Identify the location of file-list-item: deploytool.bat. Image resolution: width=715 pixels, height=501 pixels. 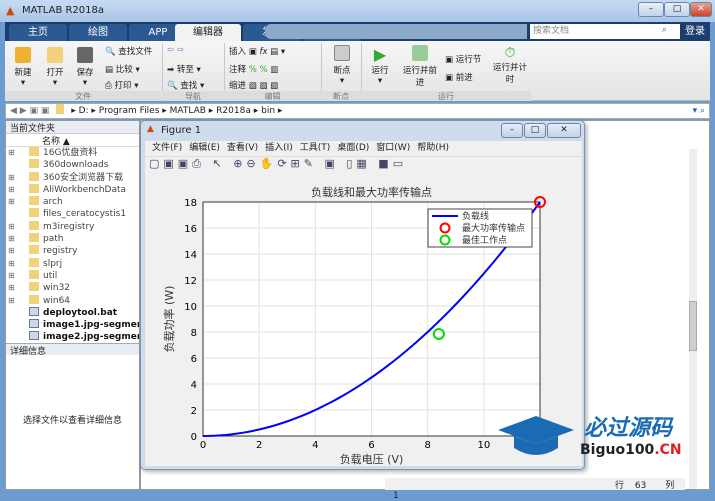
(72, 312).